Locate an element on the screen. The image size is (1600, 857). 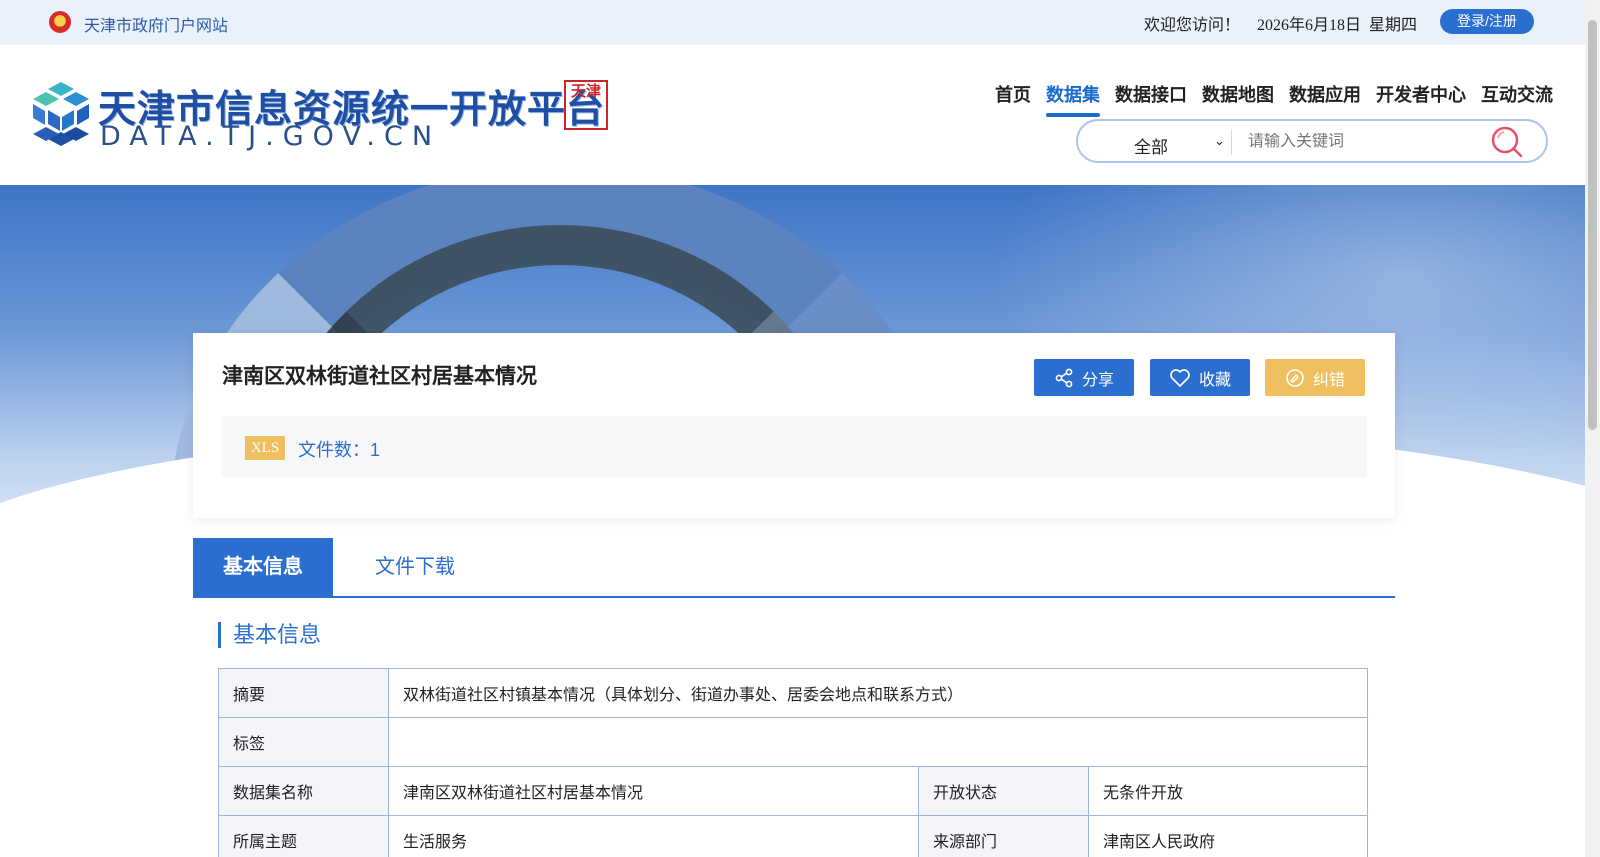
tab-file-download: 文件下载 is located at coordinates (415, 567).